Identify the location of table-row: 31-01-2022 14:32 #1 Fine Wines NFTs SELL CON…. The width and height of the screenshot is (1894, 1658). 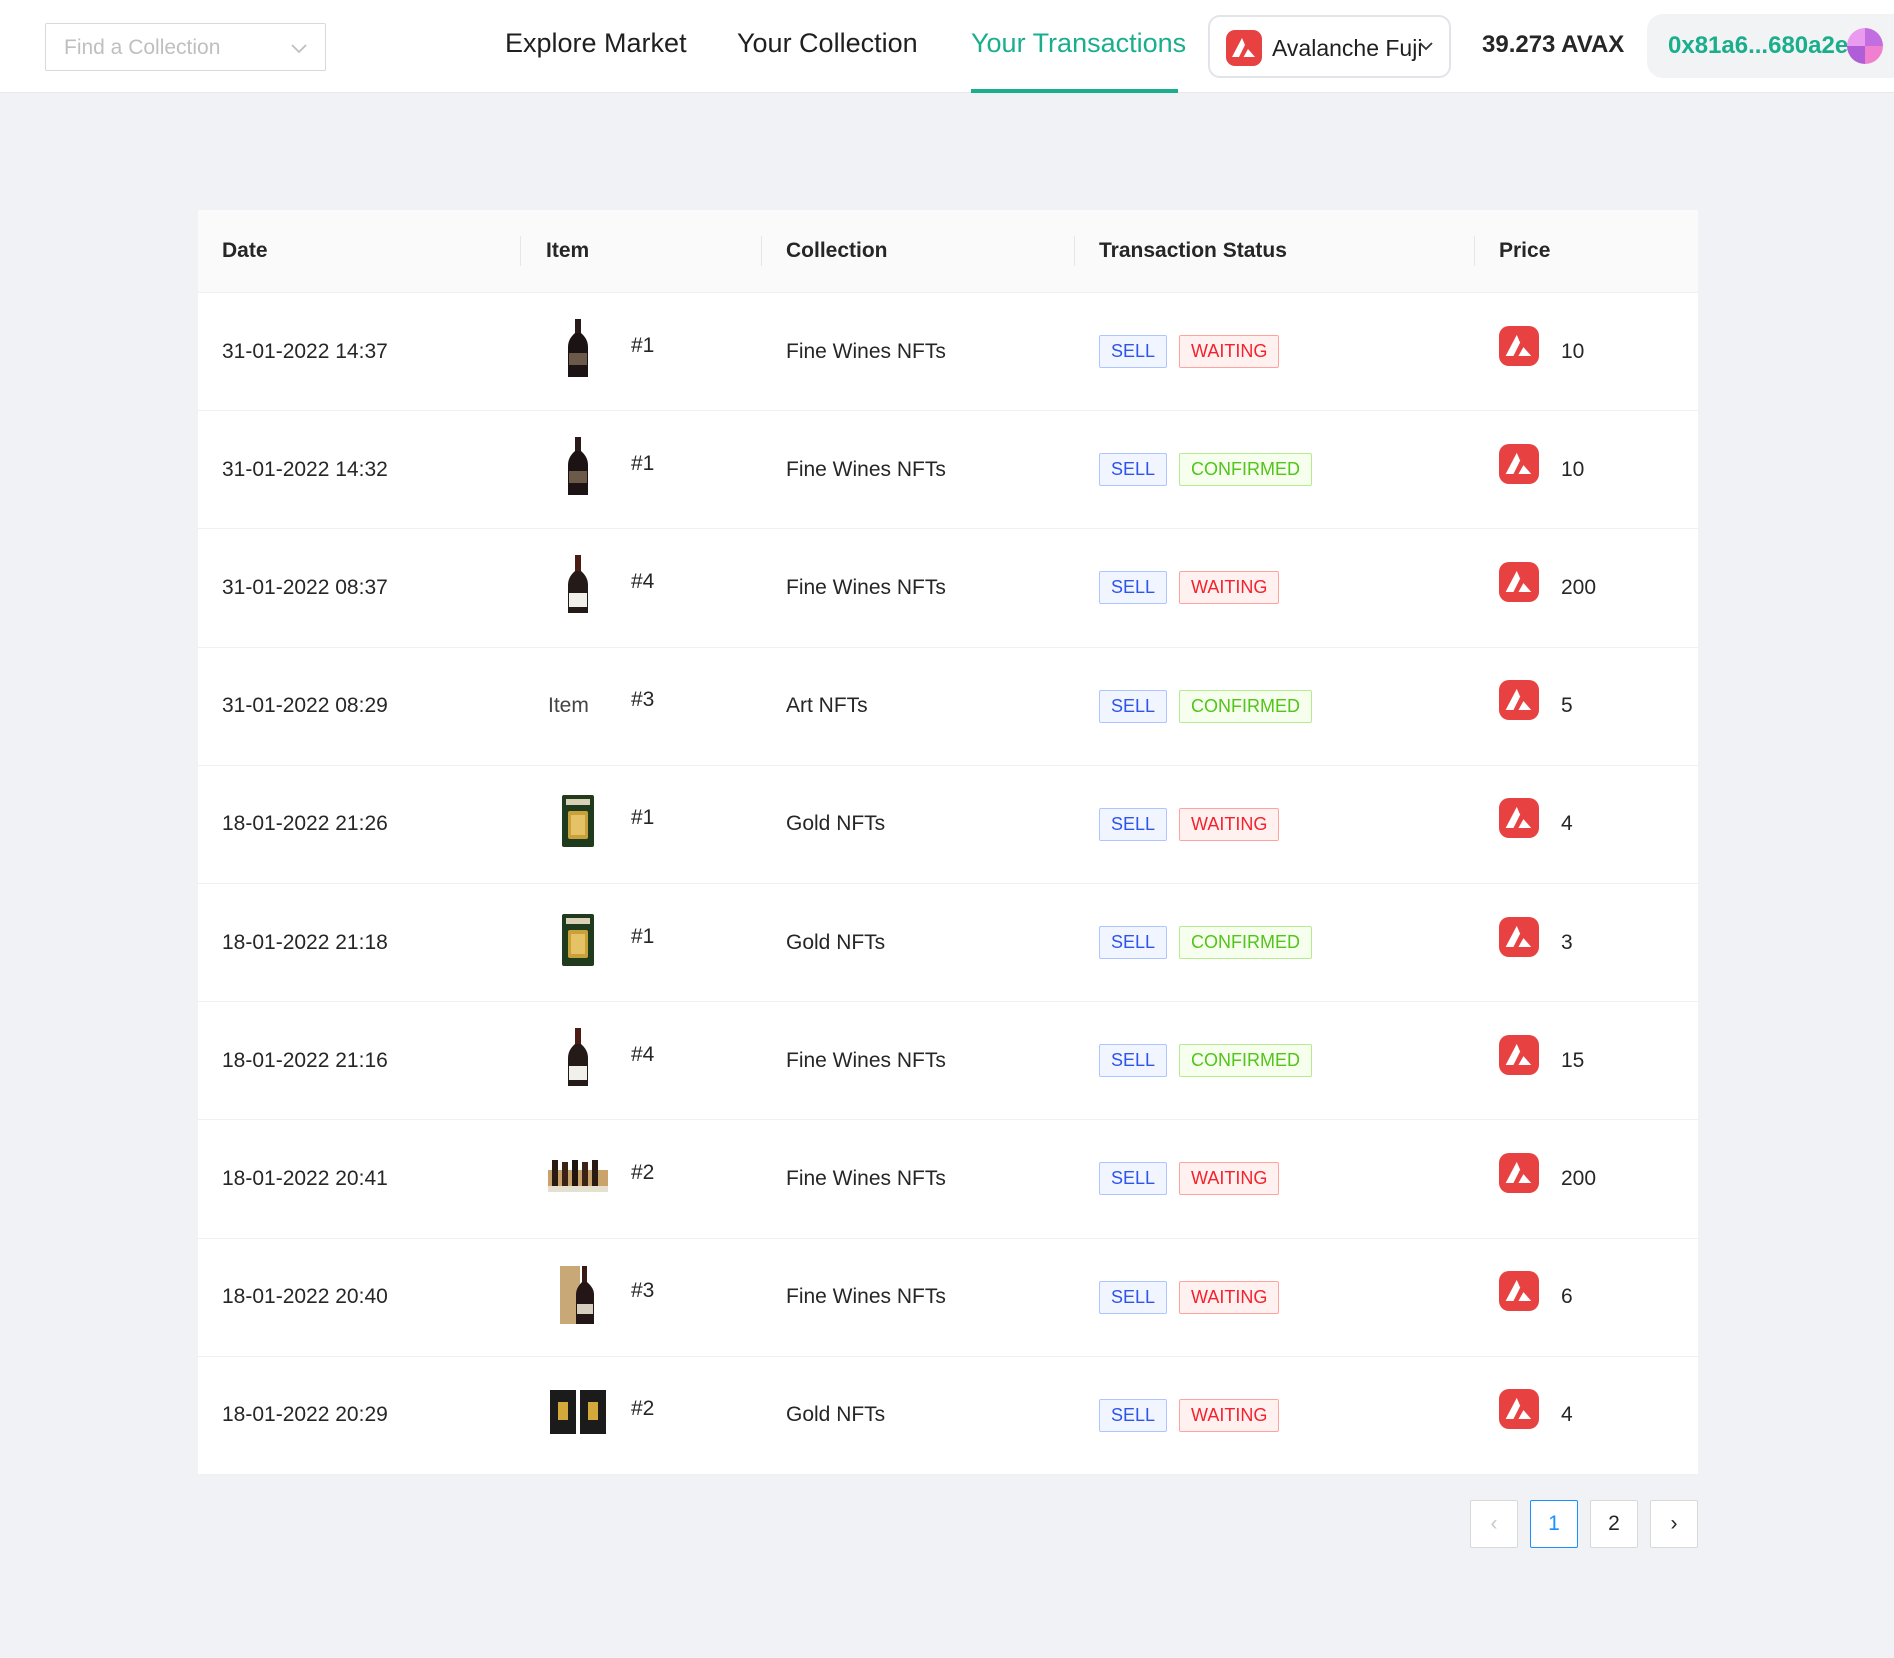
(948, 470).